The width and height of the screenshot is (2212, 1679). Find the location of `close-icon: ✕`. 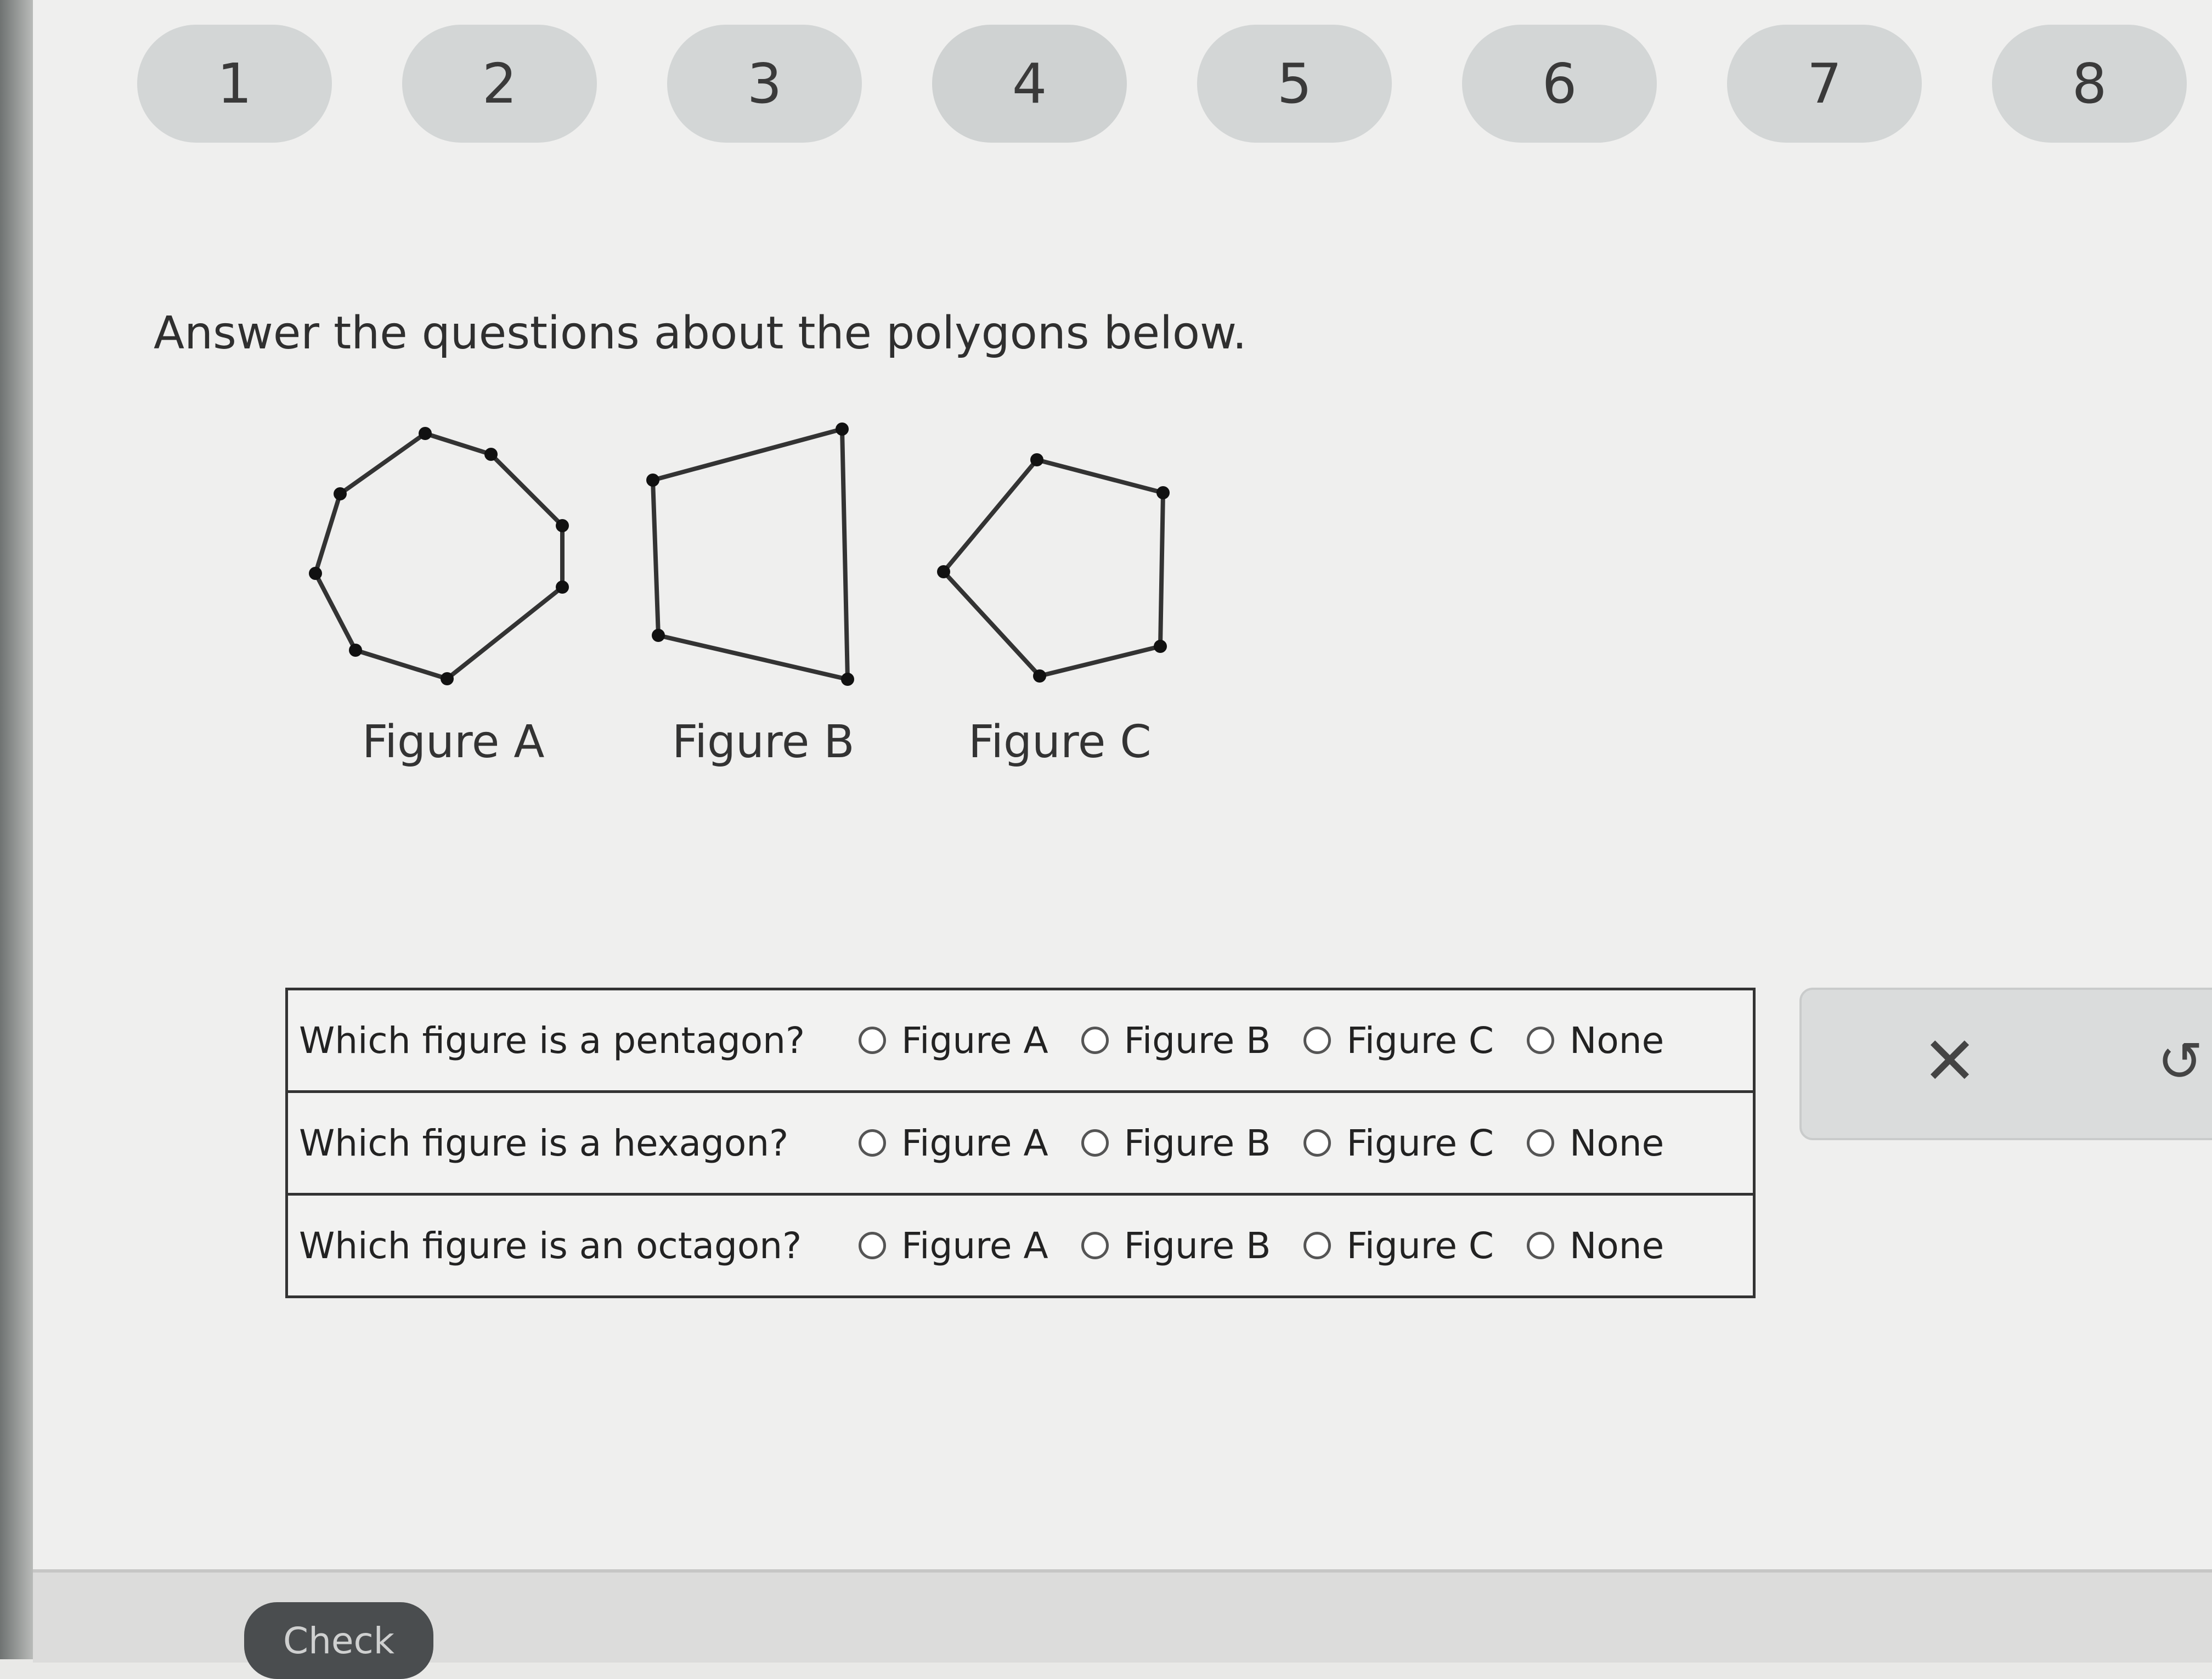

close-icon: ✕ is located at coordinates (1950, 1062).